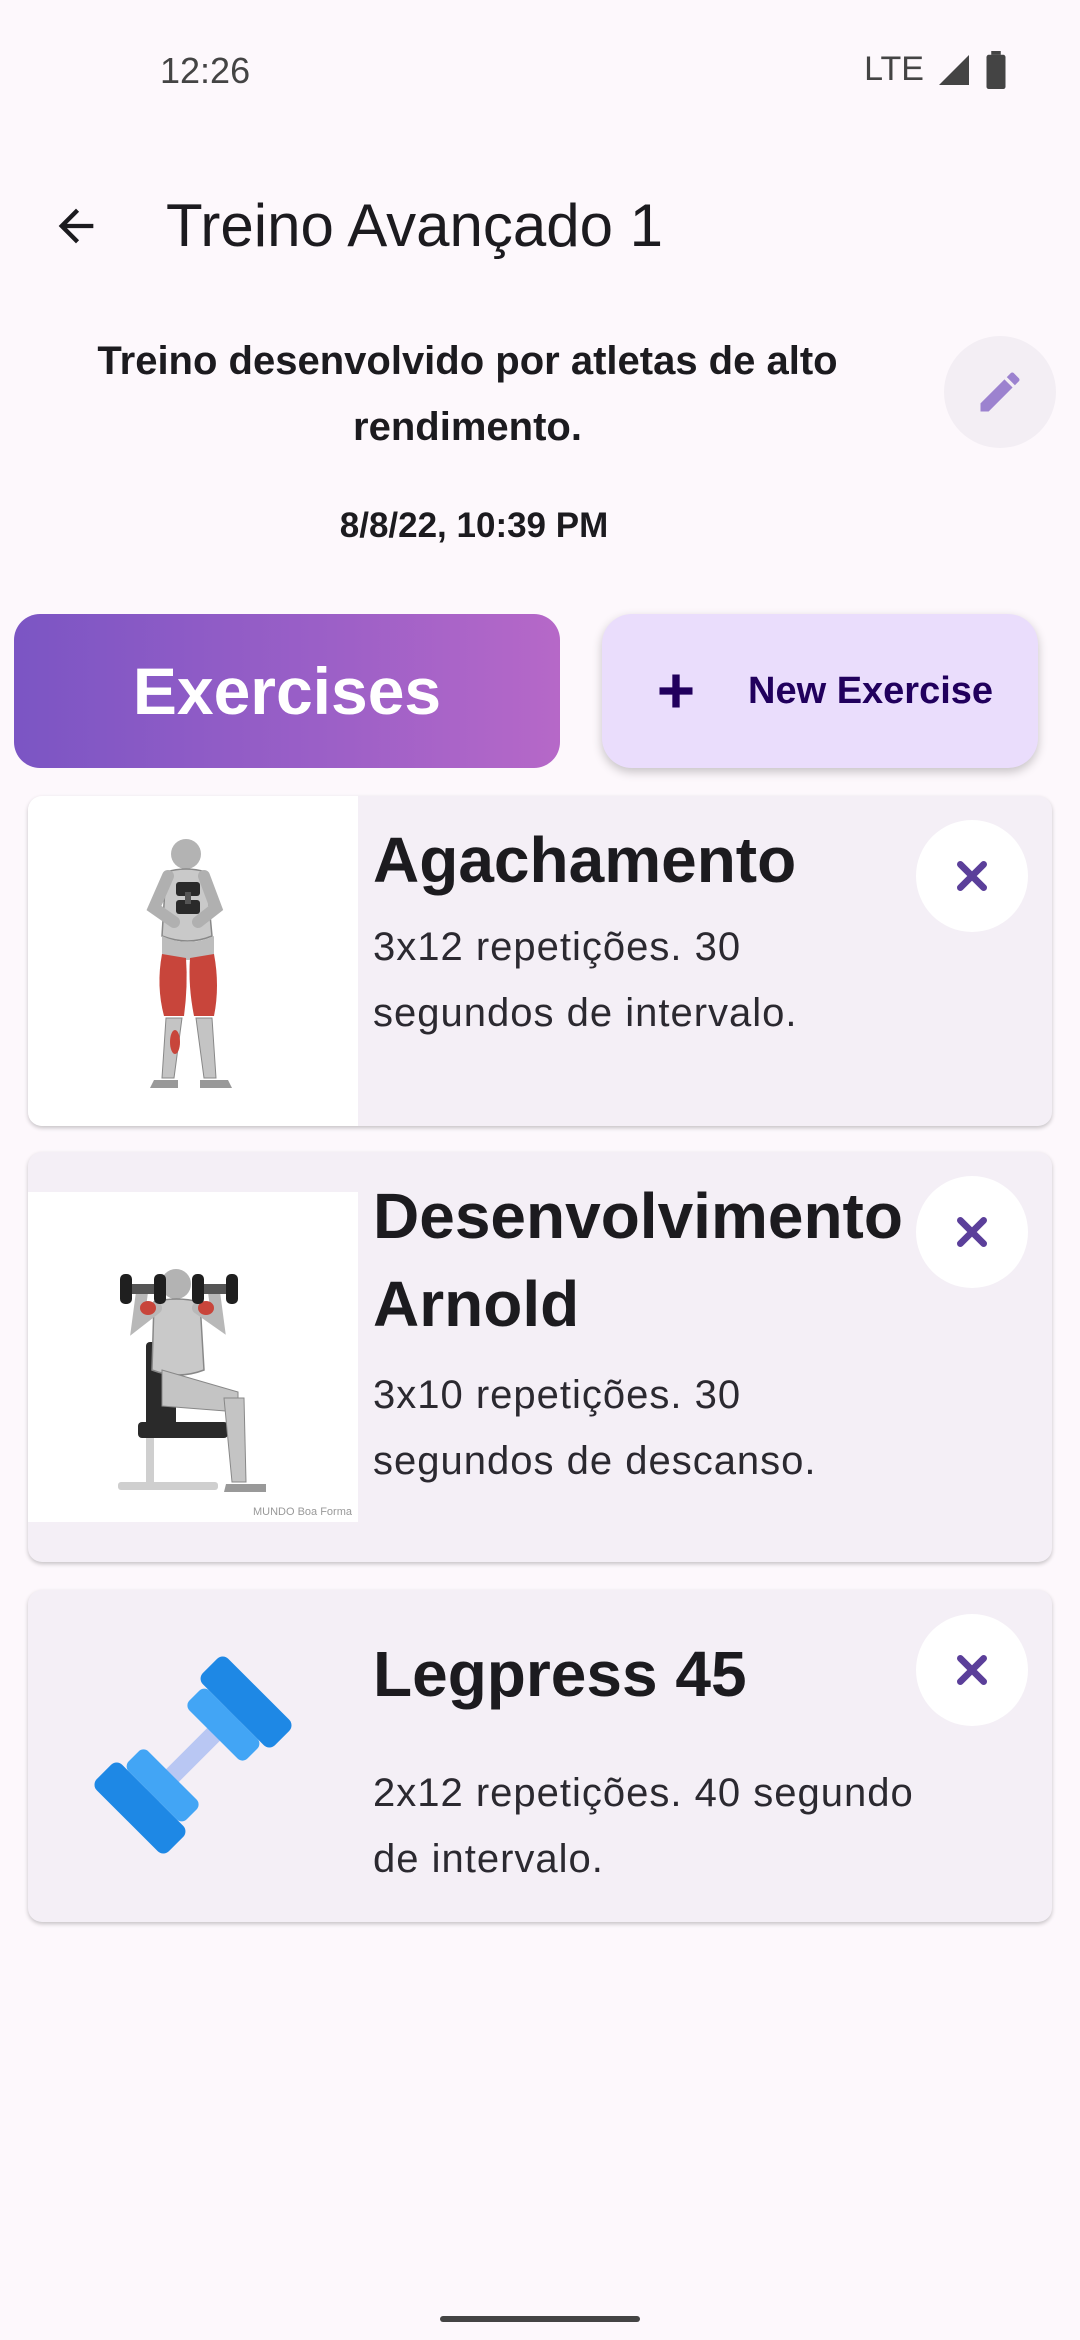 Image resolution: width=1080 pixels, height=2340 pixels. What do you see at coordinates (193, 1357) in the screenshot?
I see `arnold-press-illustration: MUNDO Boa Forma` at bounding box center [193, 1357].